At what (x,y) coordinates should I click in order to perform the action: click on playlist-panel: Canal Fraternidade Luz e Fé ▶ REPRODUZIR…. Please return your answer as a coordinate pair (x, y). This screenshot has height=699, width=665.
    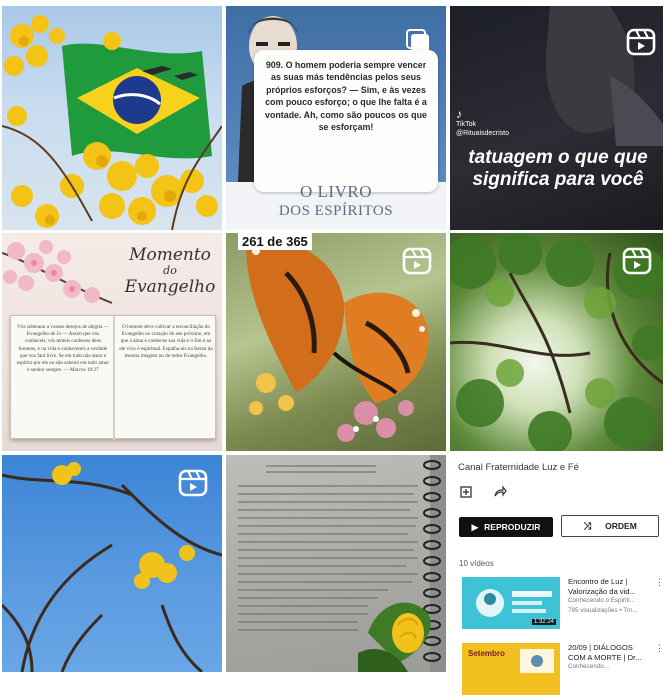
    Looking at the image, I should click on (557, 575).